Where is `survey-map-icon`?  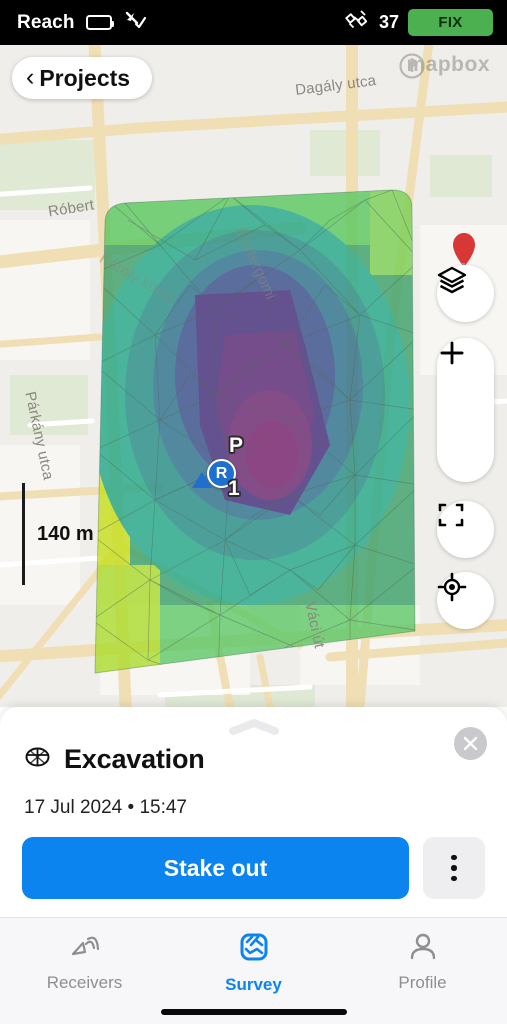
survey-map-icon is located at coordinates (254, 950).